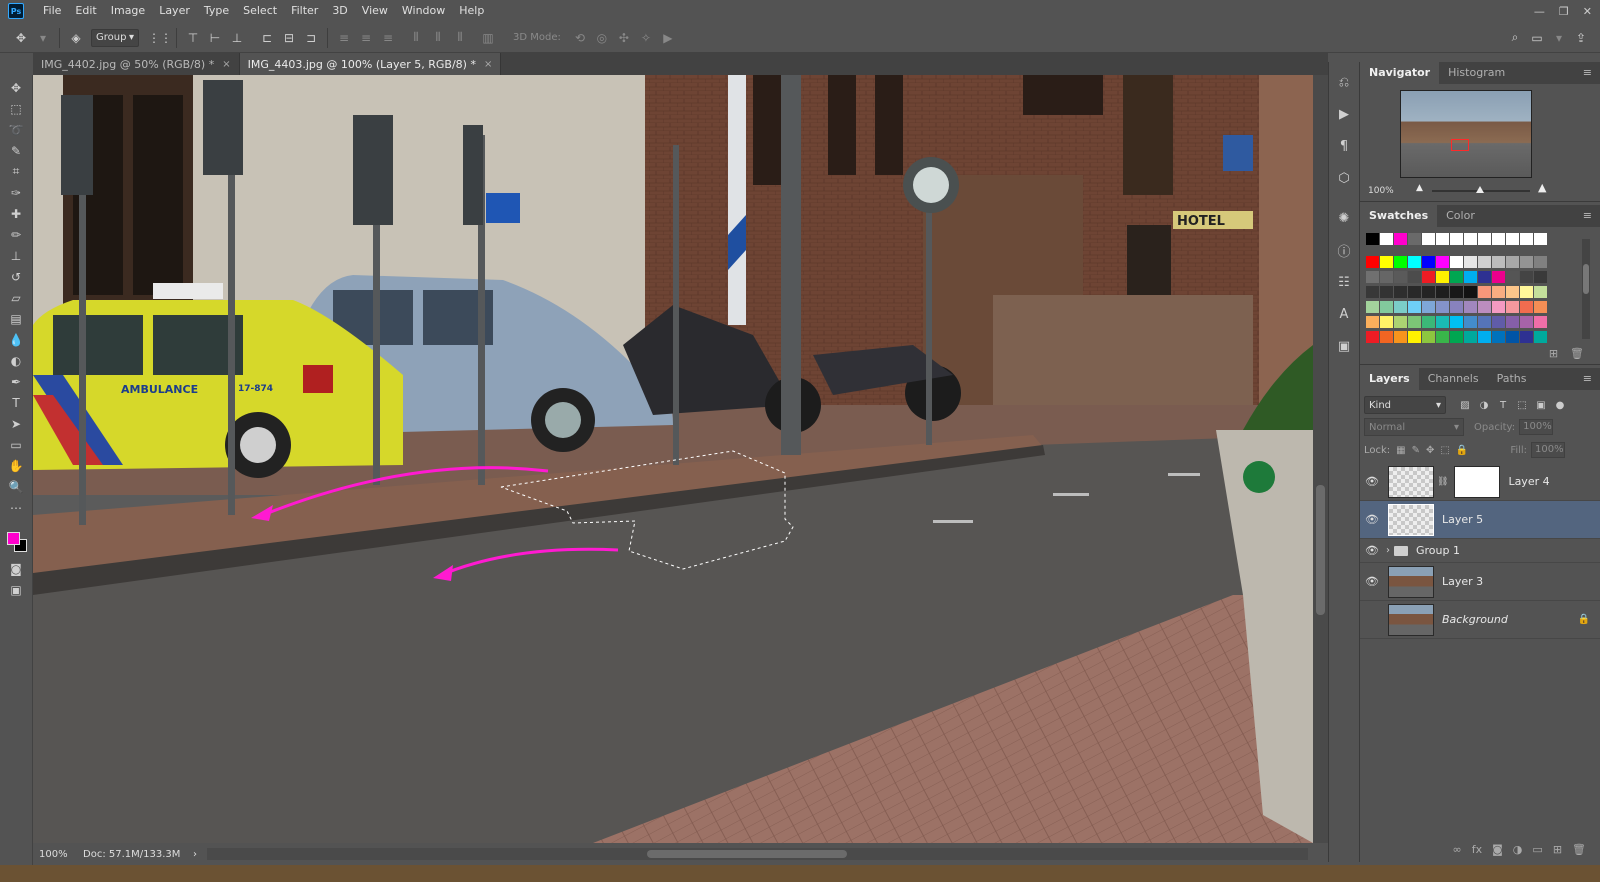  What do you see at coordinates (1553, 353) in the screenshot?
I see `new-swatch-icon: ⊞` at bounding box center [1553, 353].